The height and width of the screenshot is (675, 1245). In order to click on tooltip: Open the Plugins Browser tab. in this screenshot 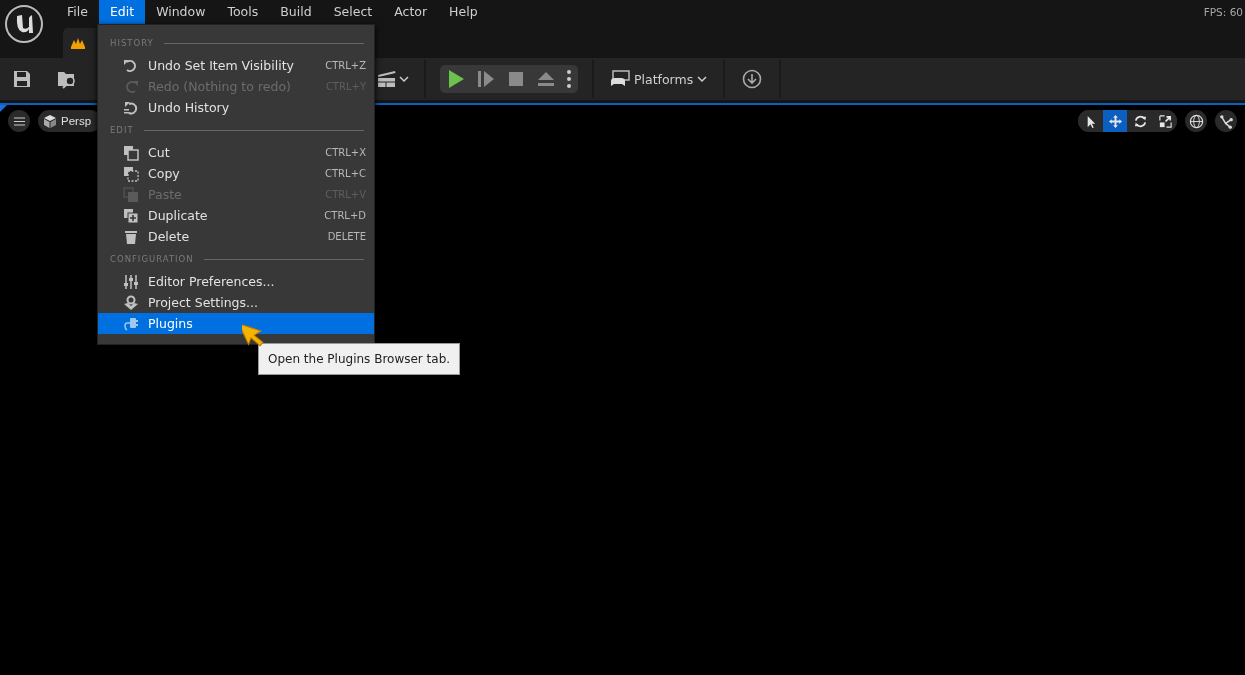, I will do `click(359, 359)`.